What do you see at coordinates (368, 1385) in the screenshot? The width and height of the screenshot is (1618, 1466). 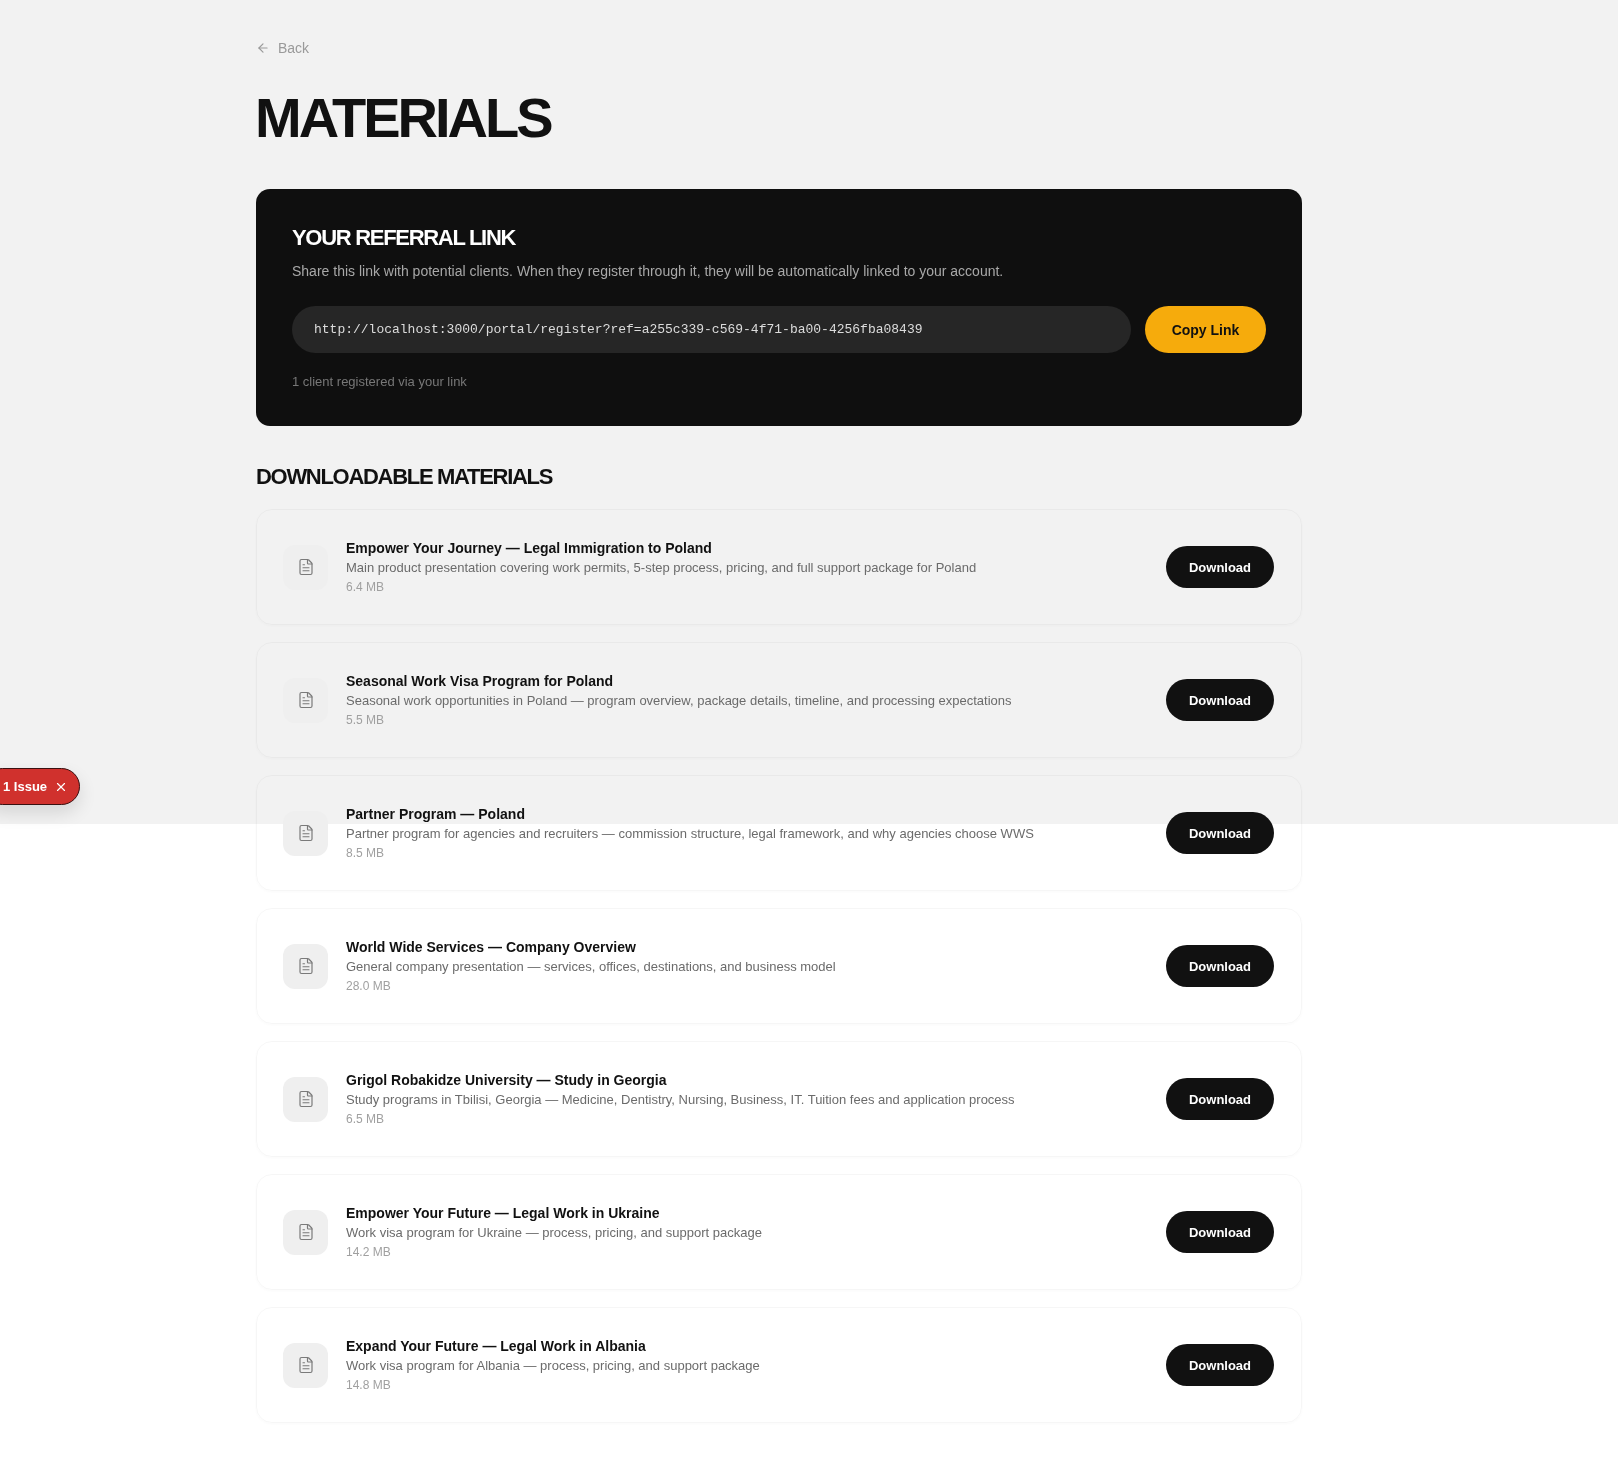 I see `material-file-size: 14.8 MB` at bounding box center [368, 1385].